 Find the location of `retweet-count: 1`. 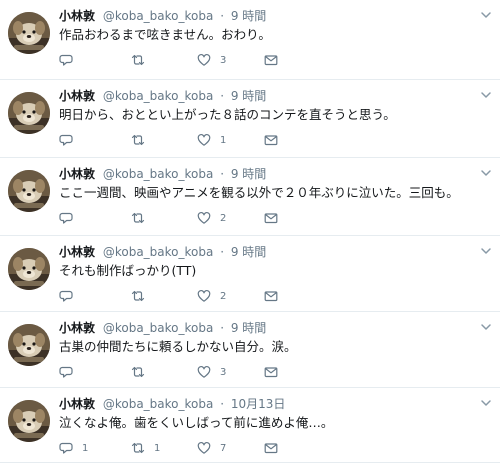

retweet-count: 1 is located at coordinates (157, 448).